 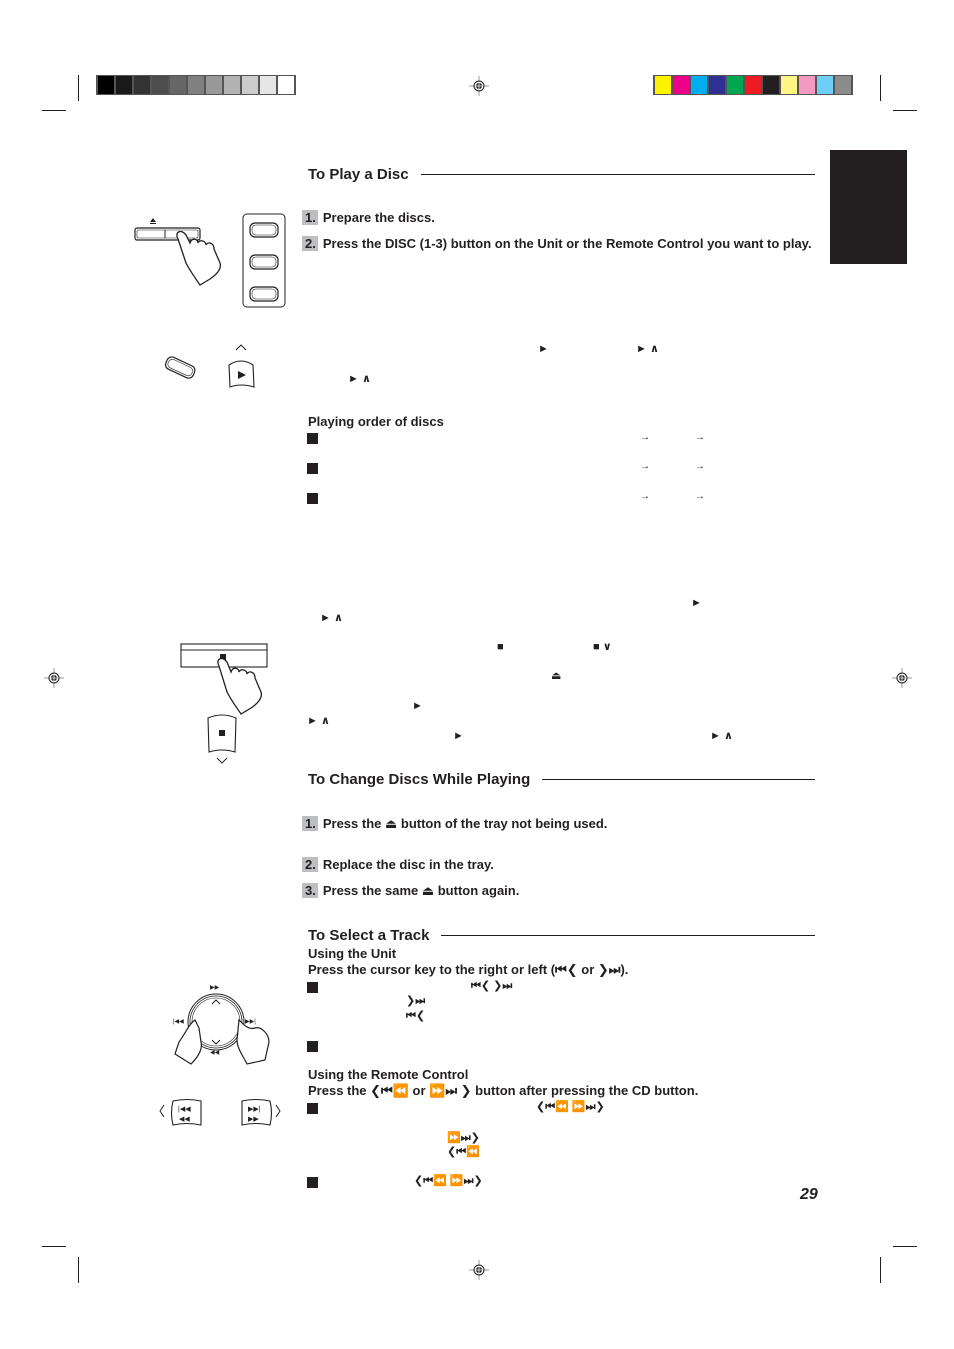 What do you see at coordinates (378, 217) in the screenshot?
I see `step-text: Prepare the discs.` at bounding box center [378, 217].